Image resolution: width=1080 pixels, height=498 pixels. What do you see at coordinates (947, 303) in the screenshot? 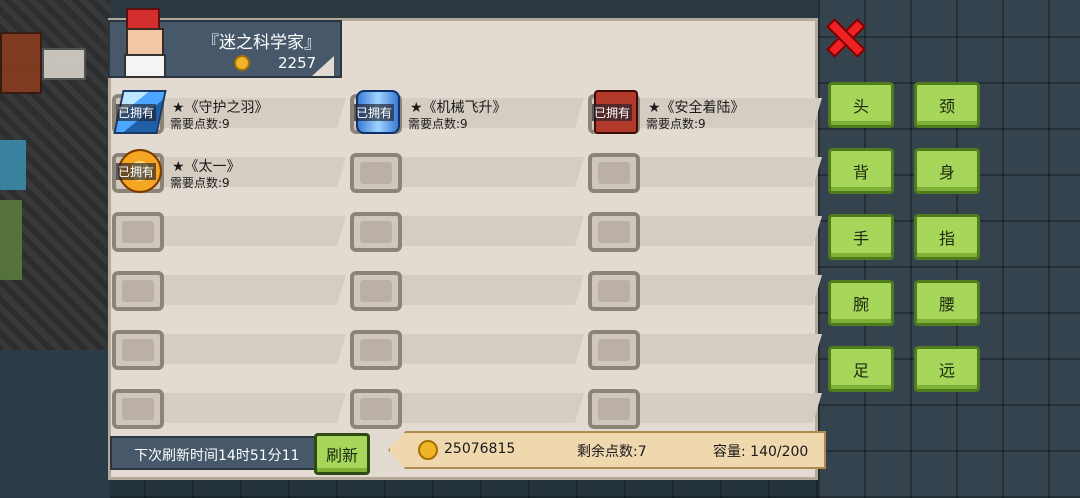
I see `category-button-waist: 腰` at bounding box center [947, 303].